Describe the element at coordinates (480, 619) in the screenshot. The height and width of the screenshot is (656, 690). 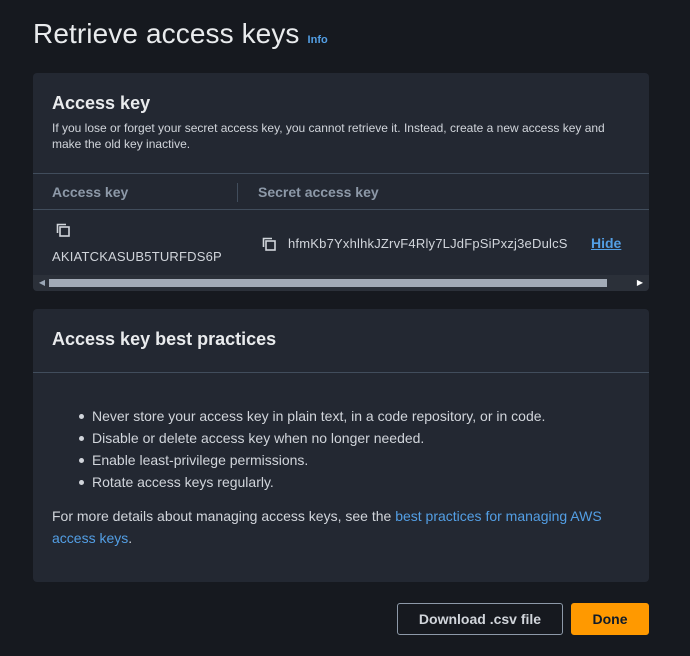
I see `download-csv-button: Download .csv file` at that location.